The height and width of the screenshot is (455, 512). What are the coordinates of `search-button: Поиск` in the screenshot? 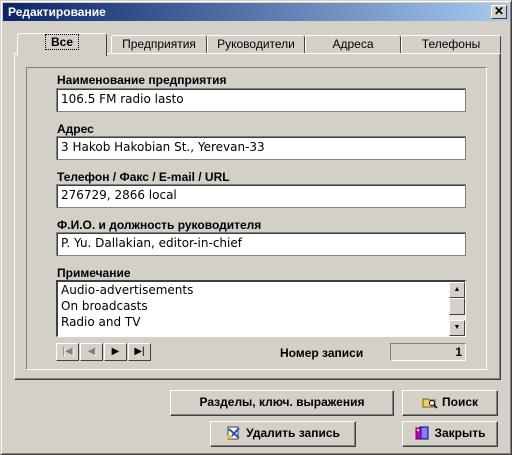 It's located at (450, 403).